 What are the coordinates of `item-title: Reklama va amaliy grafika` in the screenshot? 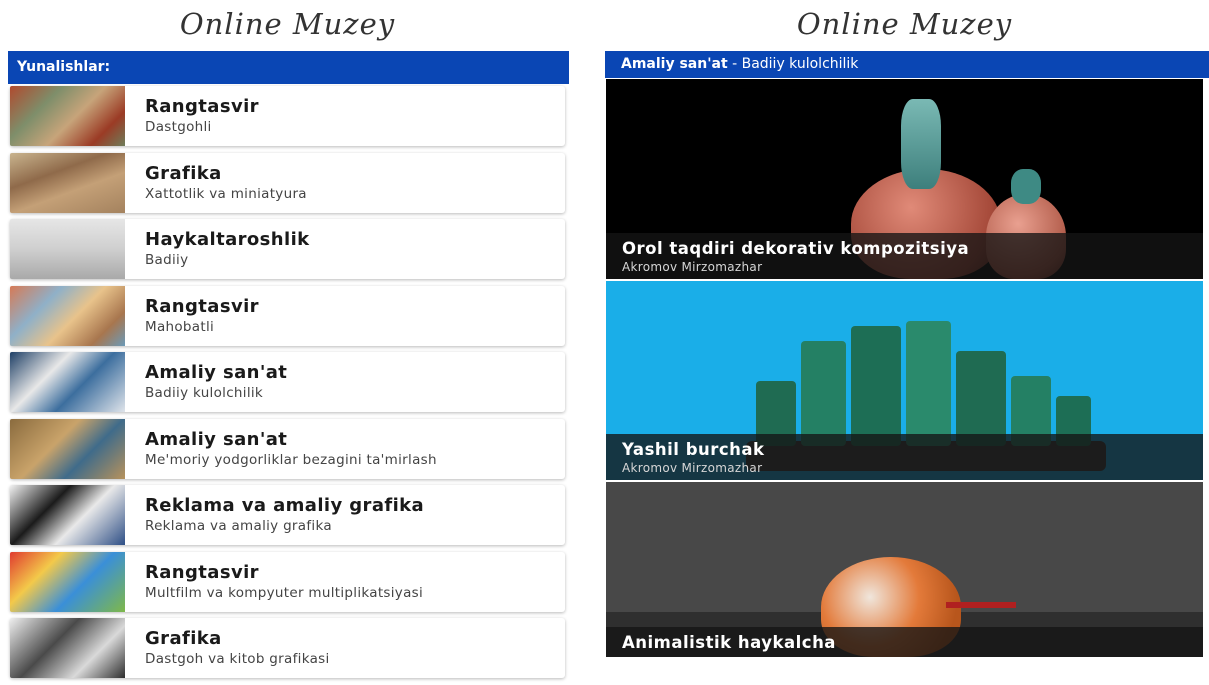 It's located at (285, 505).